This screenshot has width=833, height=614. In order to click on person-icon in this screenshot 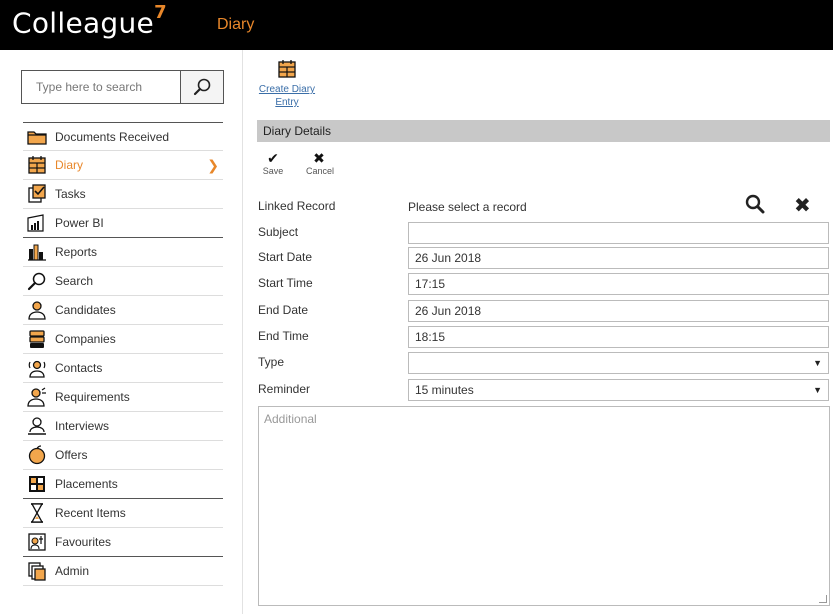, I will do `click(37, 310)`.